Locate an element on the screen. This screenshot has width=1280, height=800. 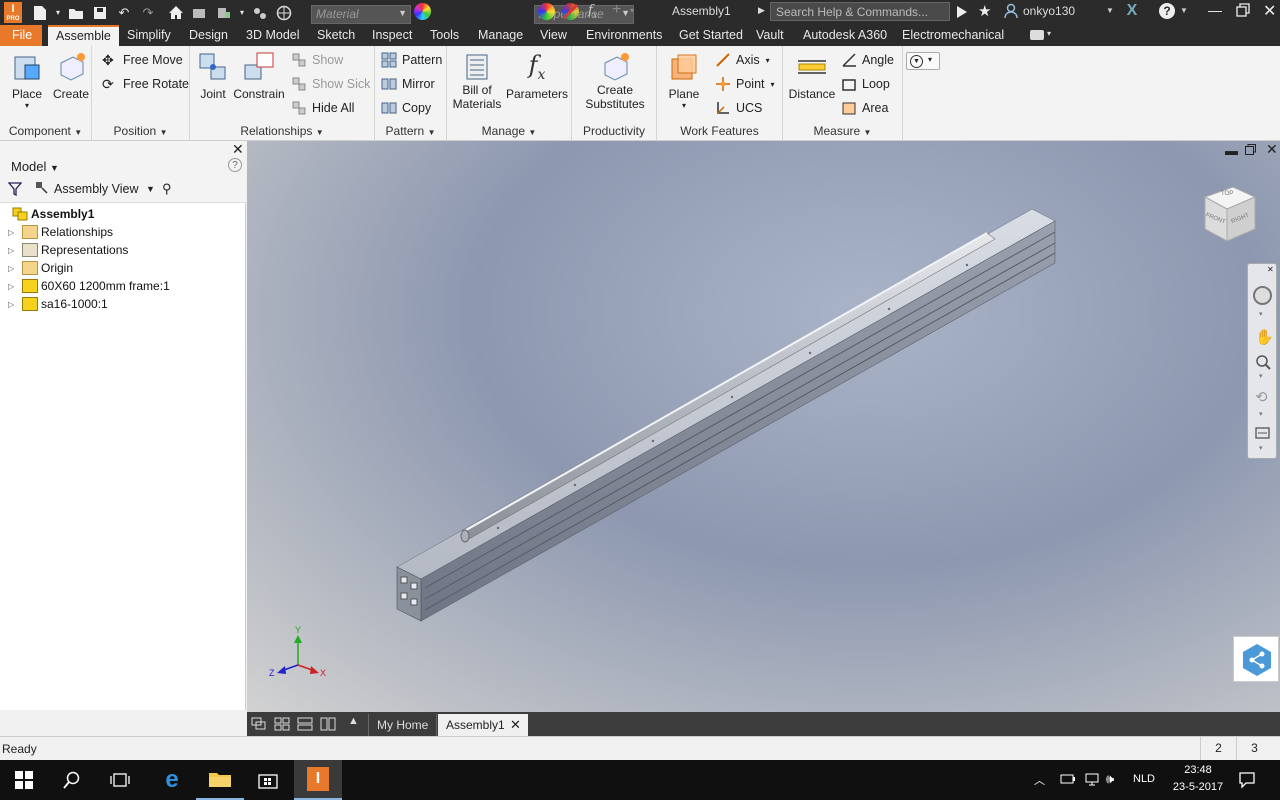
viewcube: TOP FRONT RIGHT is located at coordinates (1229, 214).